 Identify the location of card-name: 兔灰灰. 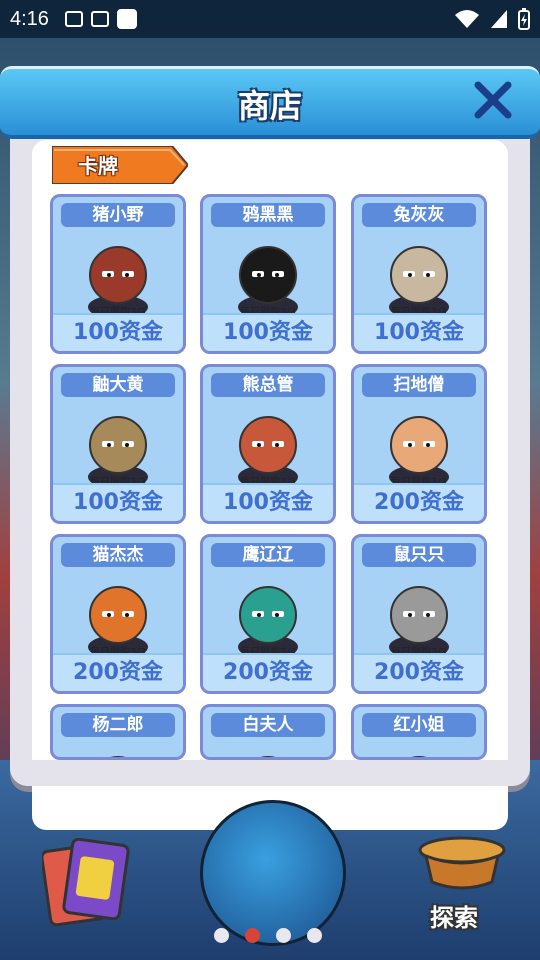
(419, 215).